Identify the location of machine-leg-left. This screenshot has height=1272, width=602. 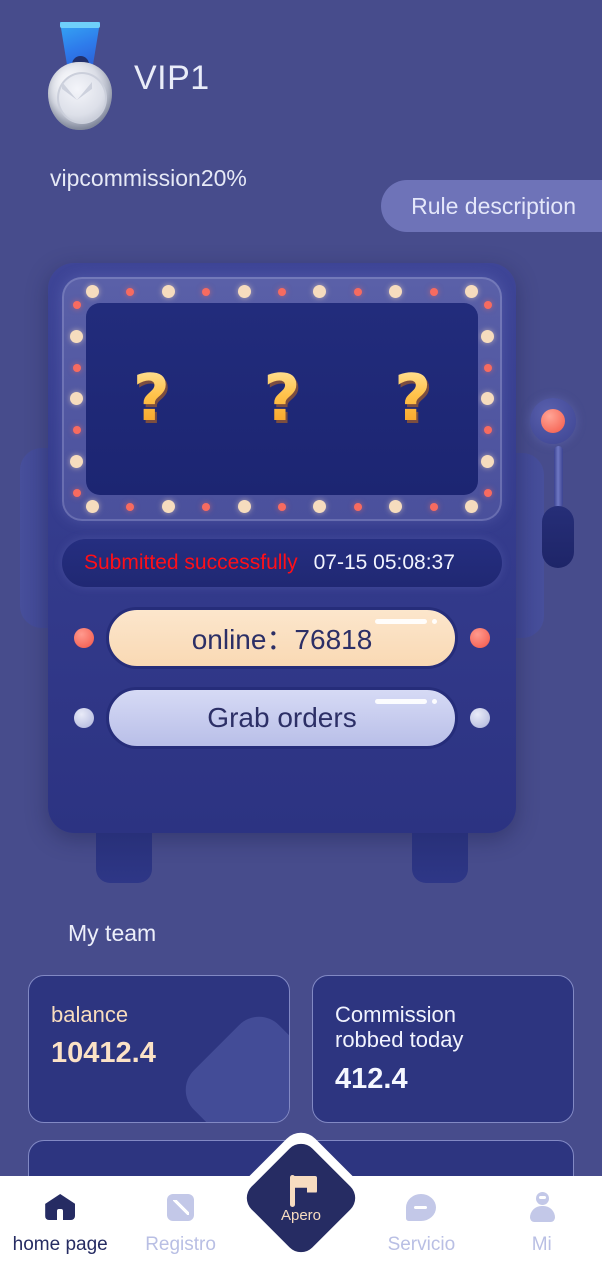
(124, 858).